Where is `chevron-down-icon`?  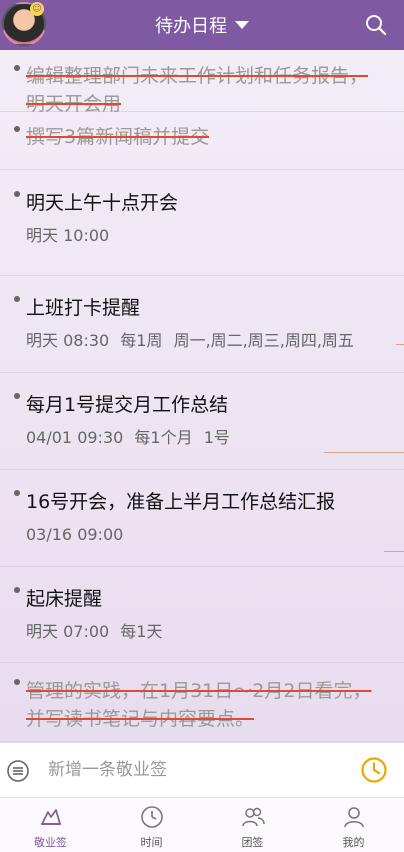 chevron-down-icon is located at coordinates (242, 25).